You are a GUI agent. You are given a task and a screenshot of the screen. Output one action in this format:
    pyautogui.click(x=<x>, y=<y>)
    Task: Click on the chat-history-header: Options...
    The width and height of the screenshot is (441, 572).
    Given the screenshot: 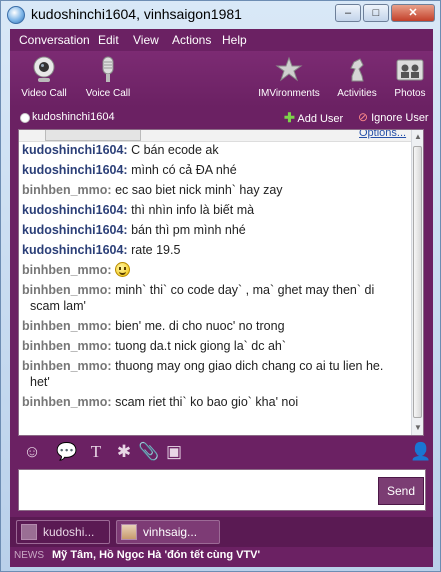 What is the action you would take?
    pyautogui.click(x=219, y=136)
    